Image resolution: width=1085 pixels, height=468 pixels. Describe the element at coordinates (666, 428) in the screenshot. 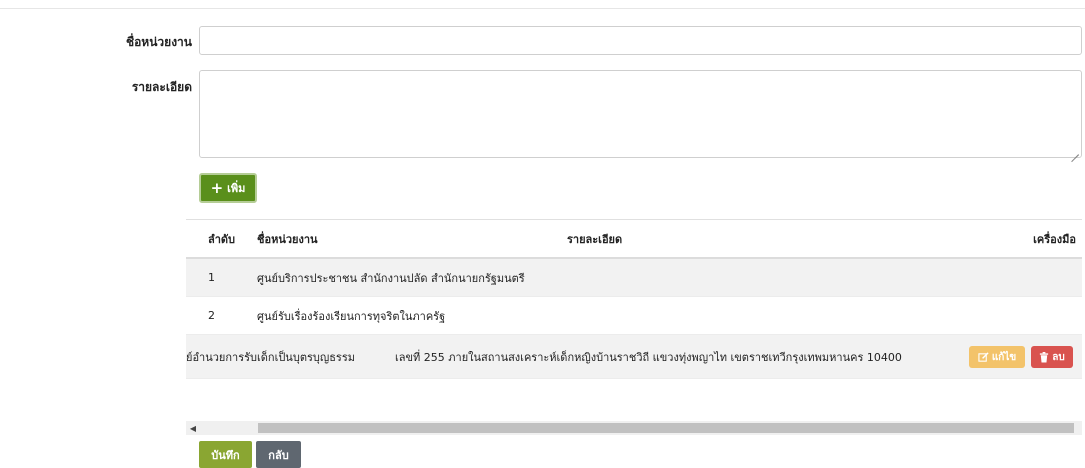

I see `scrollbar-thumb` at that location.